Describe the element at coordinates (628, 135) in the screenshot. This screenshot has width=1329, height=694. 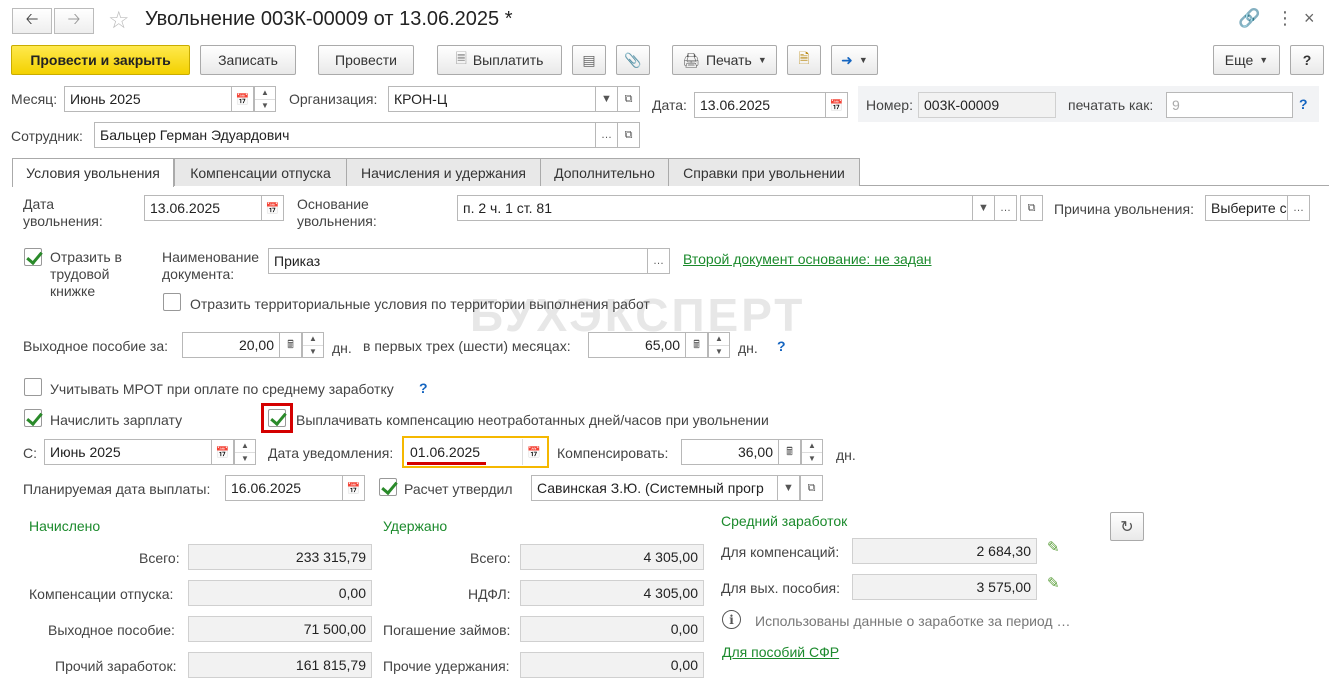
I see `employee-open-button: ⧉` at that location.